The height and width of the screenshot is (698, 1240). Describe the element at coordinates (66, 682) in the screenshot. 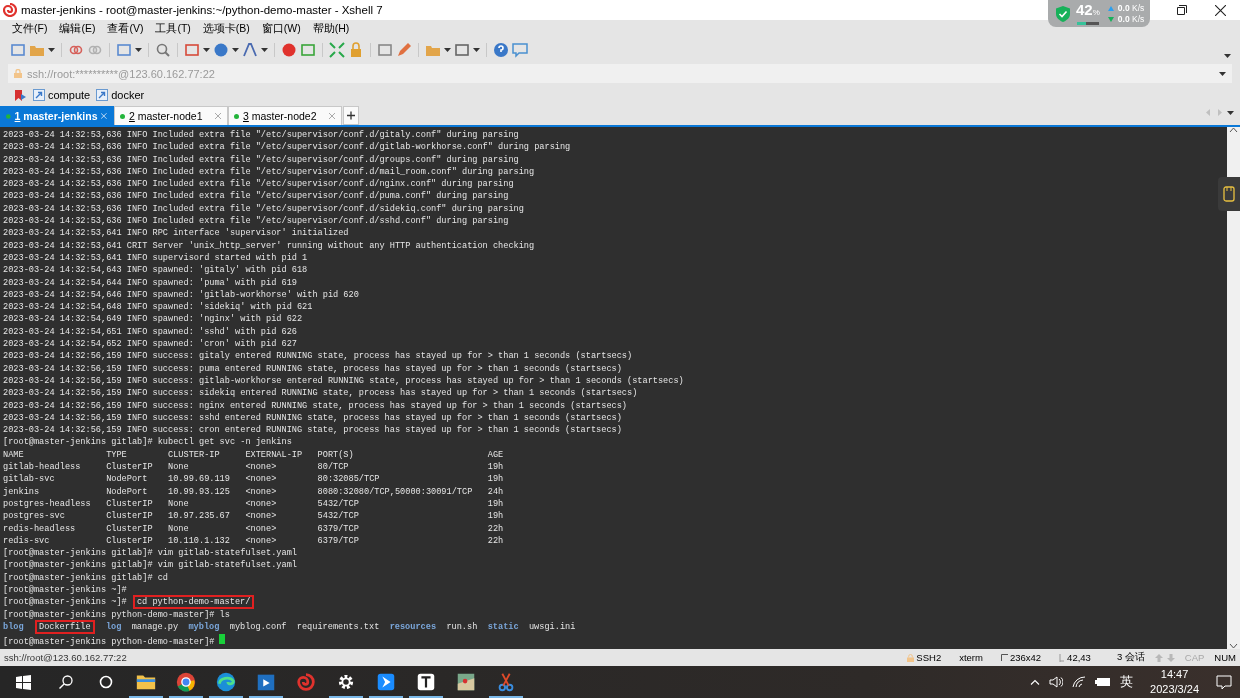

I see `search-icon` at that location.